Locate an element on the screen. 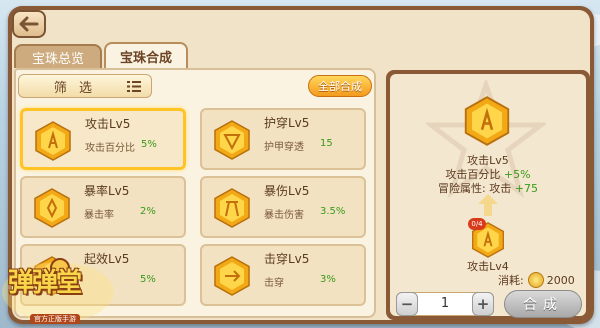 Image resolution: width=600 pixels, height=328 pixels. card-name: 暴率Lv5 is located at coordinates (107, 191).